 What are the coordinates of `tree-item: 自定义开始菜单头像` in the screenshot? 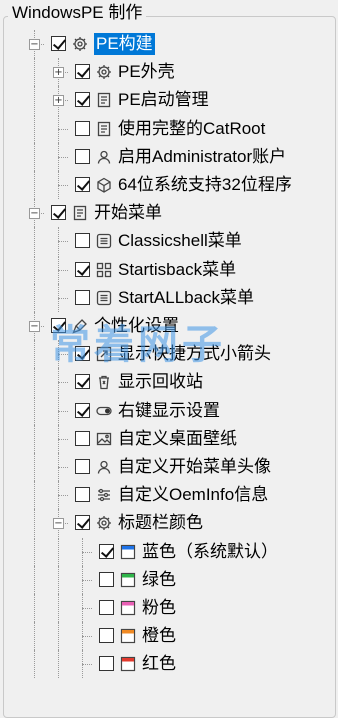 It's located at (169, 467).